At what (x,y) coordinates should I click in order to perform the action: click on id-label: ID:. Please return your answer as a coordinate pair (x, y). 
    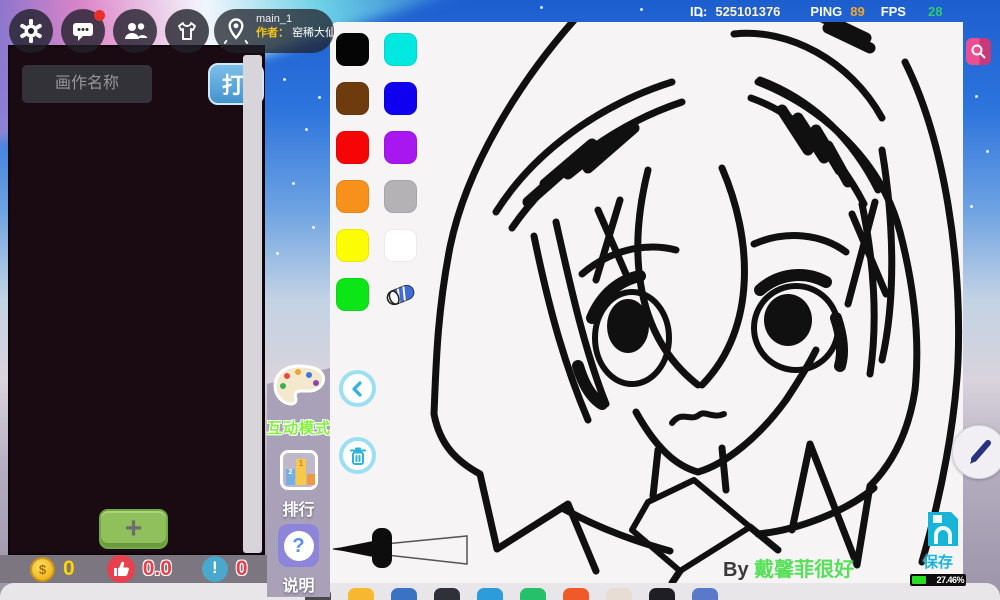
    Looking at the image, I should click on (699, 11).